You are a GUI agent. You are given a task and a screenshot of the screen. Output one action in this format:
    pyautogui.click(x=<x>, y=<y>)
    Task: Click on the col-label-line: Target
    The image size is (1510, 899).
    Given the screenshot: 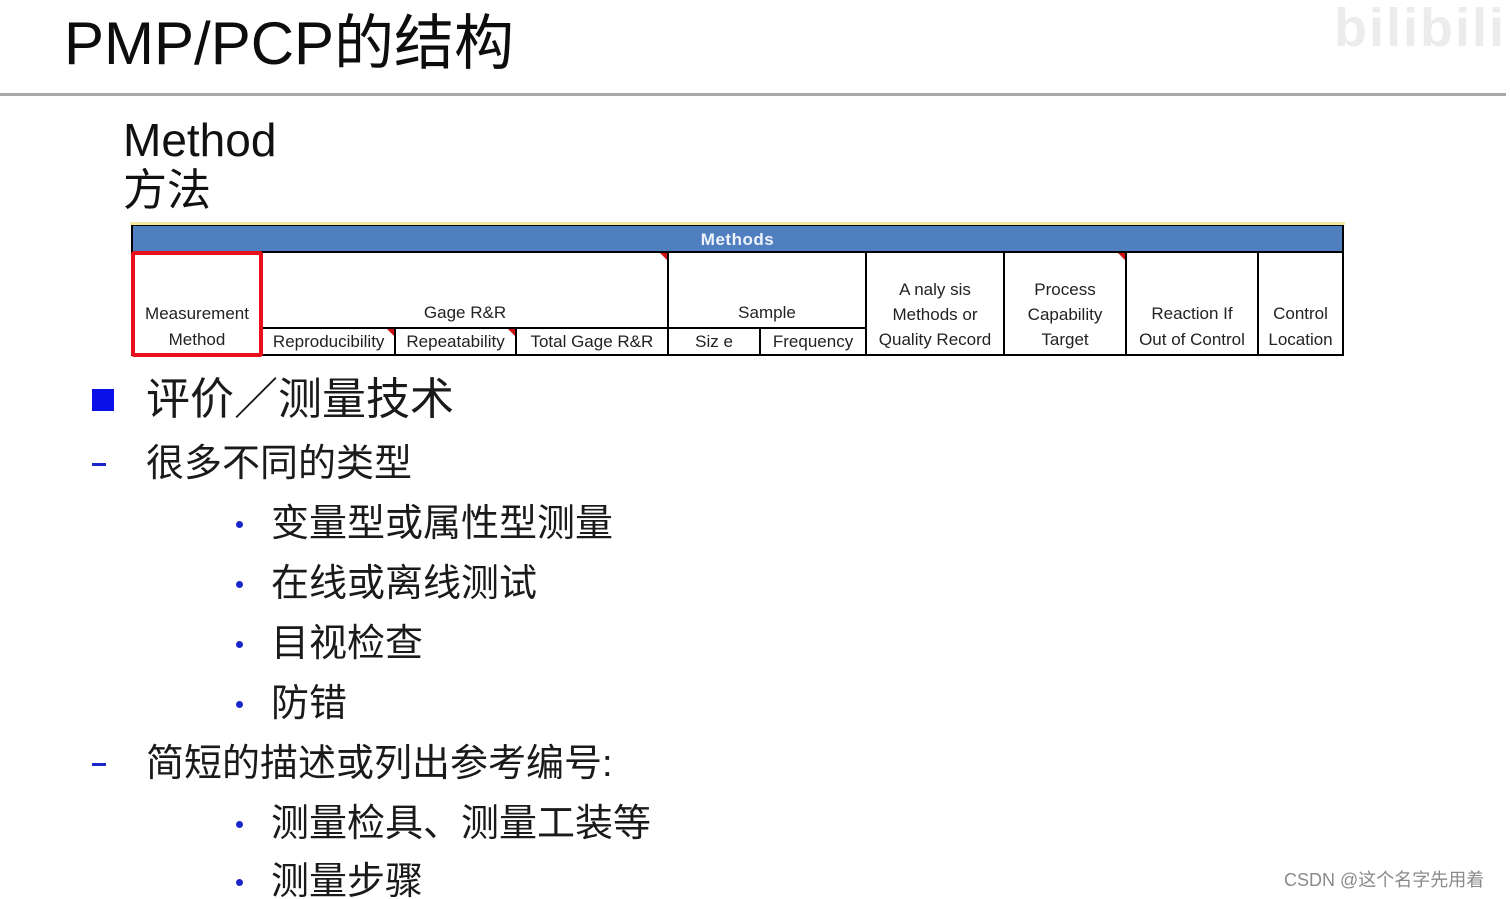 What is the action you would take?
    pyautogui.click(x=1065, y=339)
    